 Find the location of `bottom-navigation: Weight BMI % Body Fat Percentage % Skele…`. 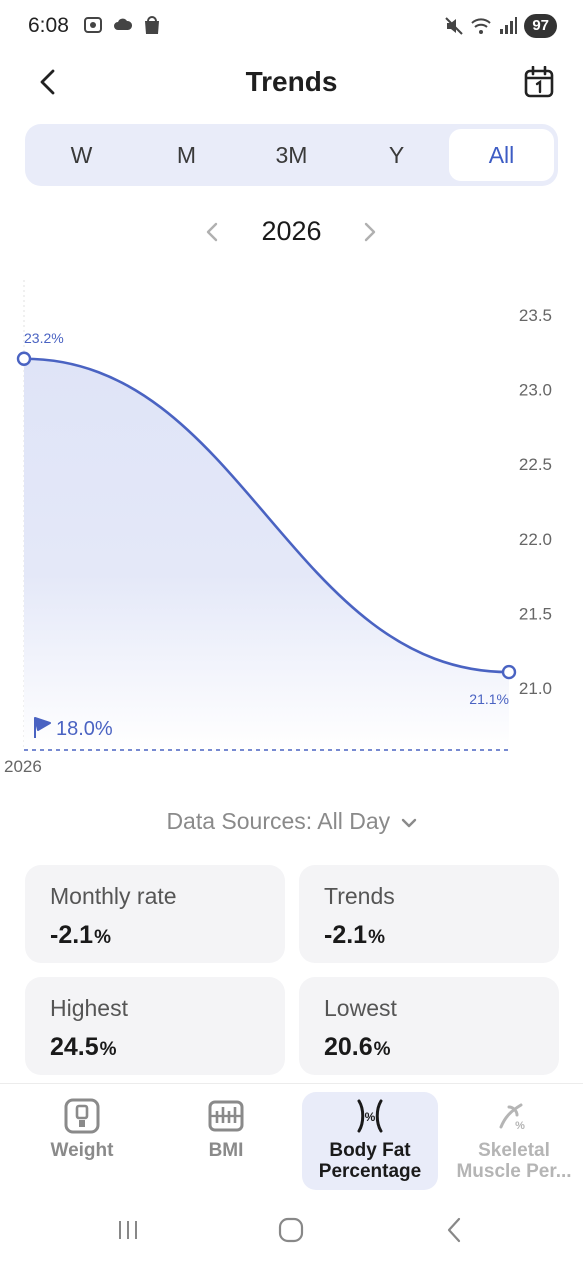

bottom-navigation: Weight BMI % Body Fat Percentage % Skele… is located at coordinates (291, 1138).